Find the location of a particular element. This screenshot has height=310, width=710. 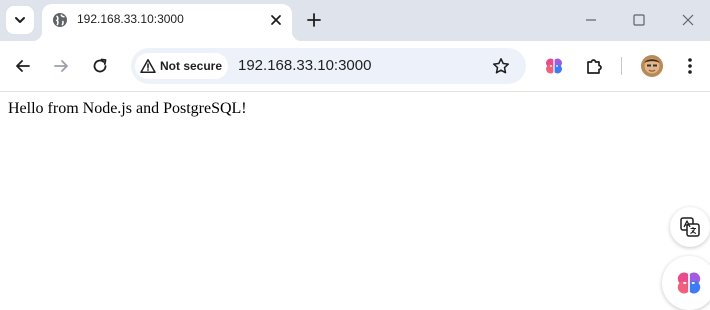

new-tab-button is located at coordinates (314, 20).